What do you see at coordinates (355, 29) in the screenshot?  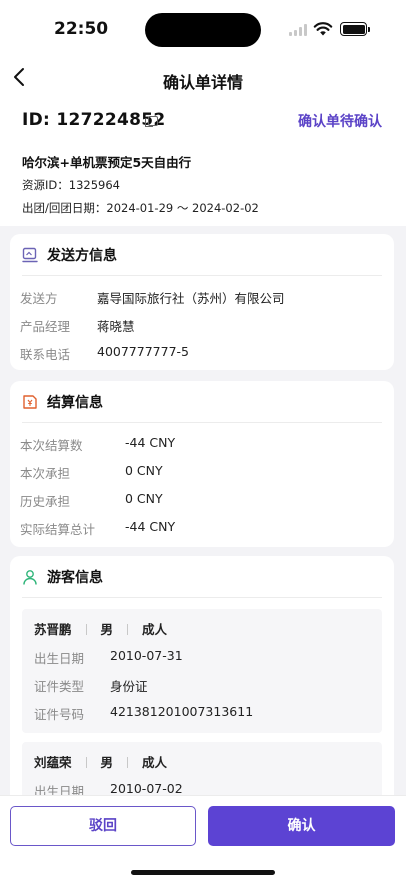 I see `battery-icon` at bounding box center [355, 29].